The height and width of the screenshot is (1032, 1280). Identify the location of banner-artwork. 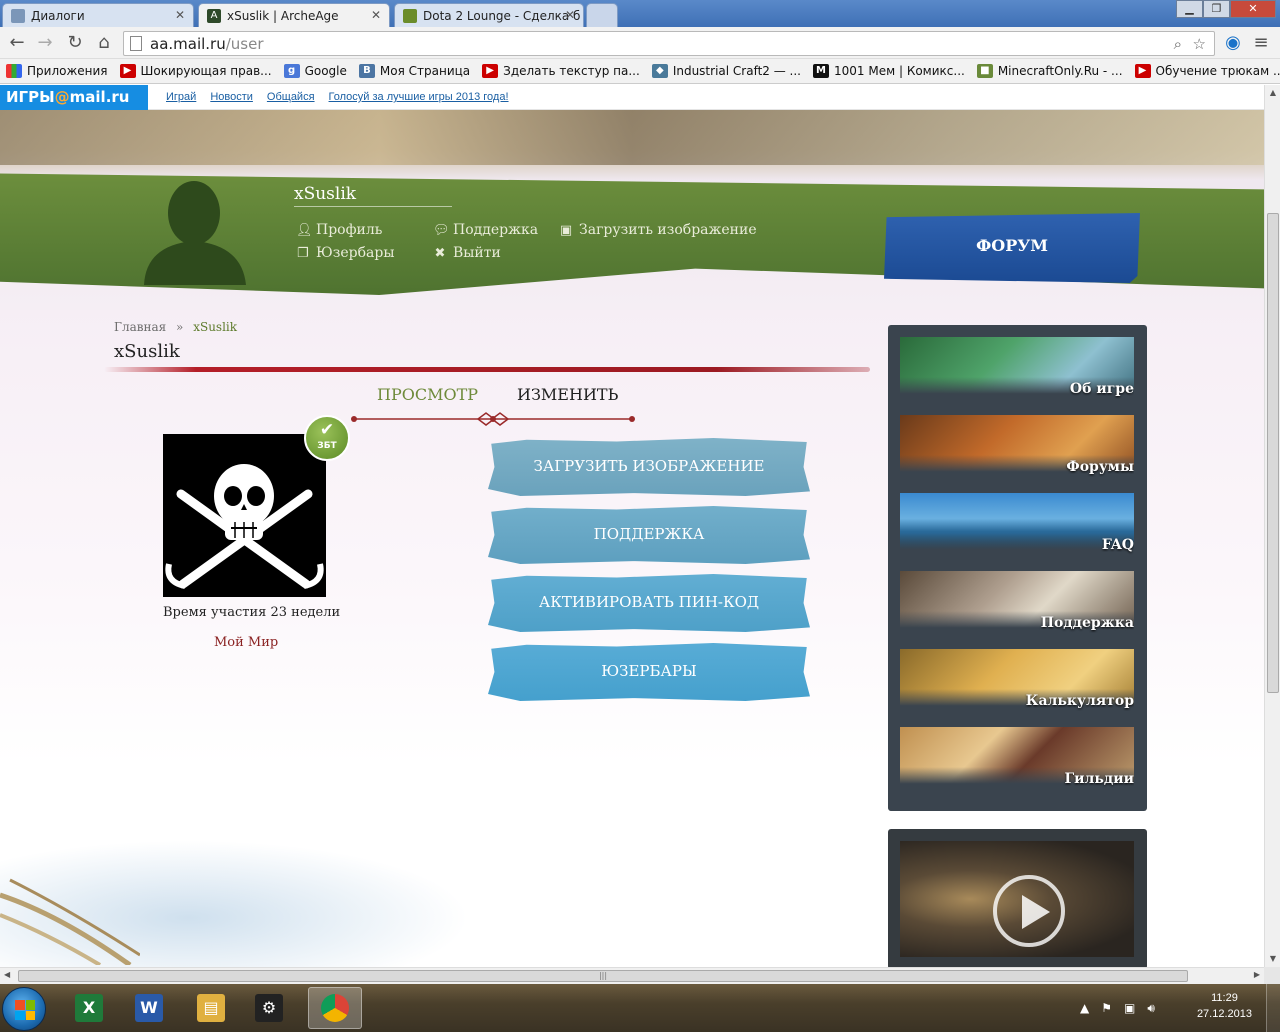
(632, 137).